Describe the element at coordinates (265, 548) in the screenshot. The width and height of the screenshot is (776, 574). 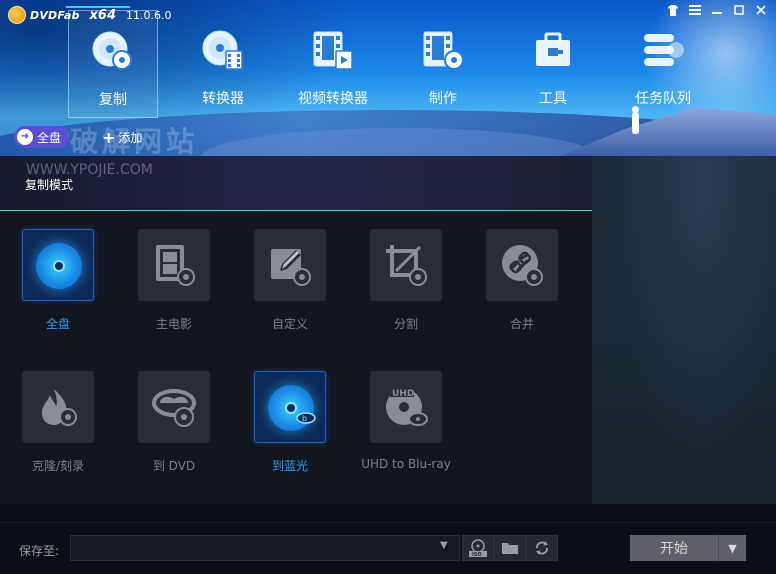
I see `save-path-input` at that location.